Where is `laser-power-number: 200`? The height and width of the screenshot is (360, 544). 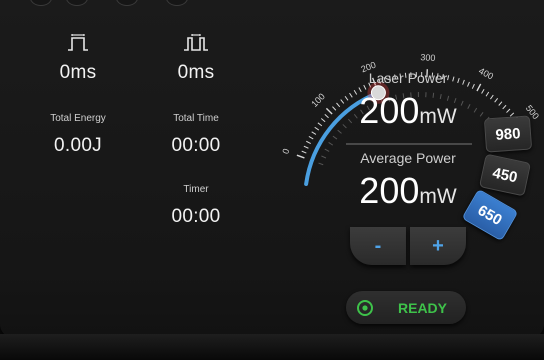 laser-power-number: 200 is located at coordinates (389, 110).